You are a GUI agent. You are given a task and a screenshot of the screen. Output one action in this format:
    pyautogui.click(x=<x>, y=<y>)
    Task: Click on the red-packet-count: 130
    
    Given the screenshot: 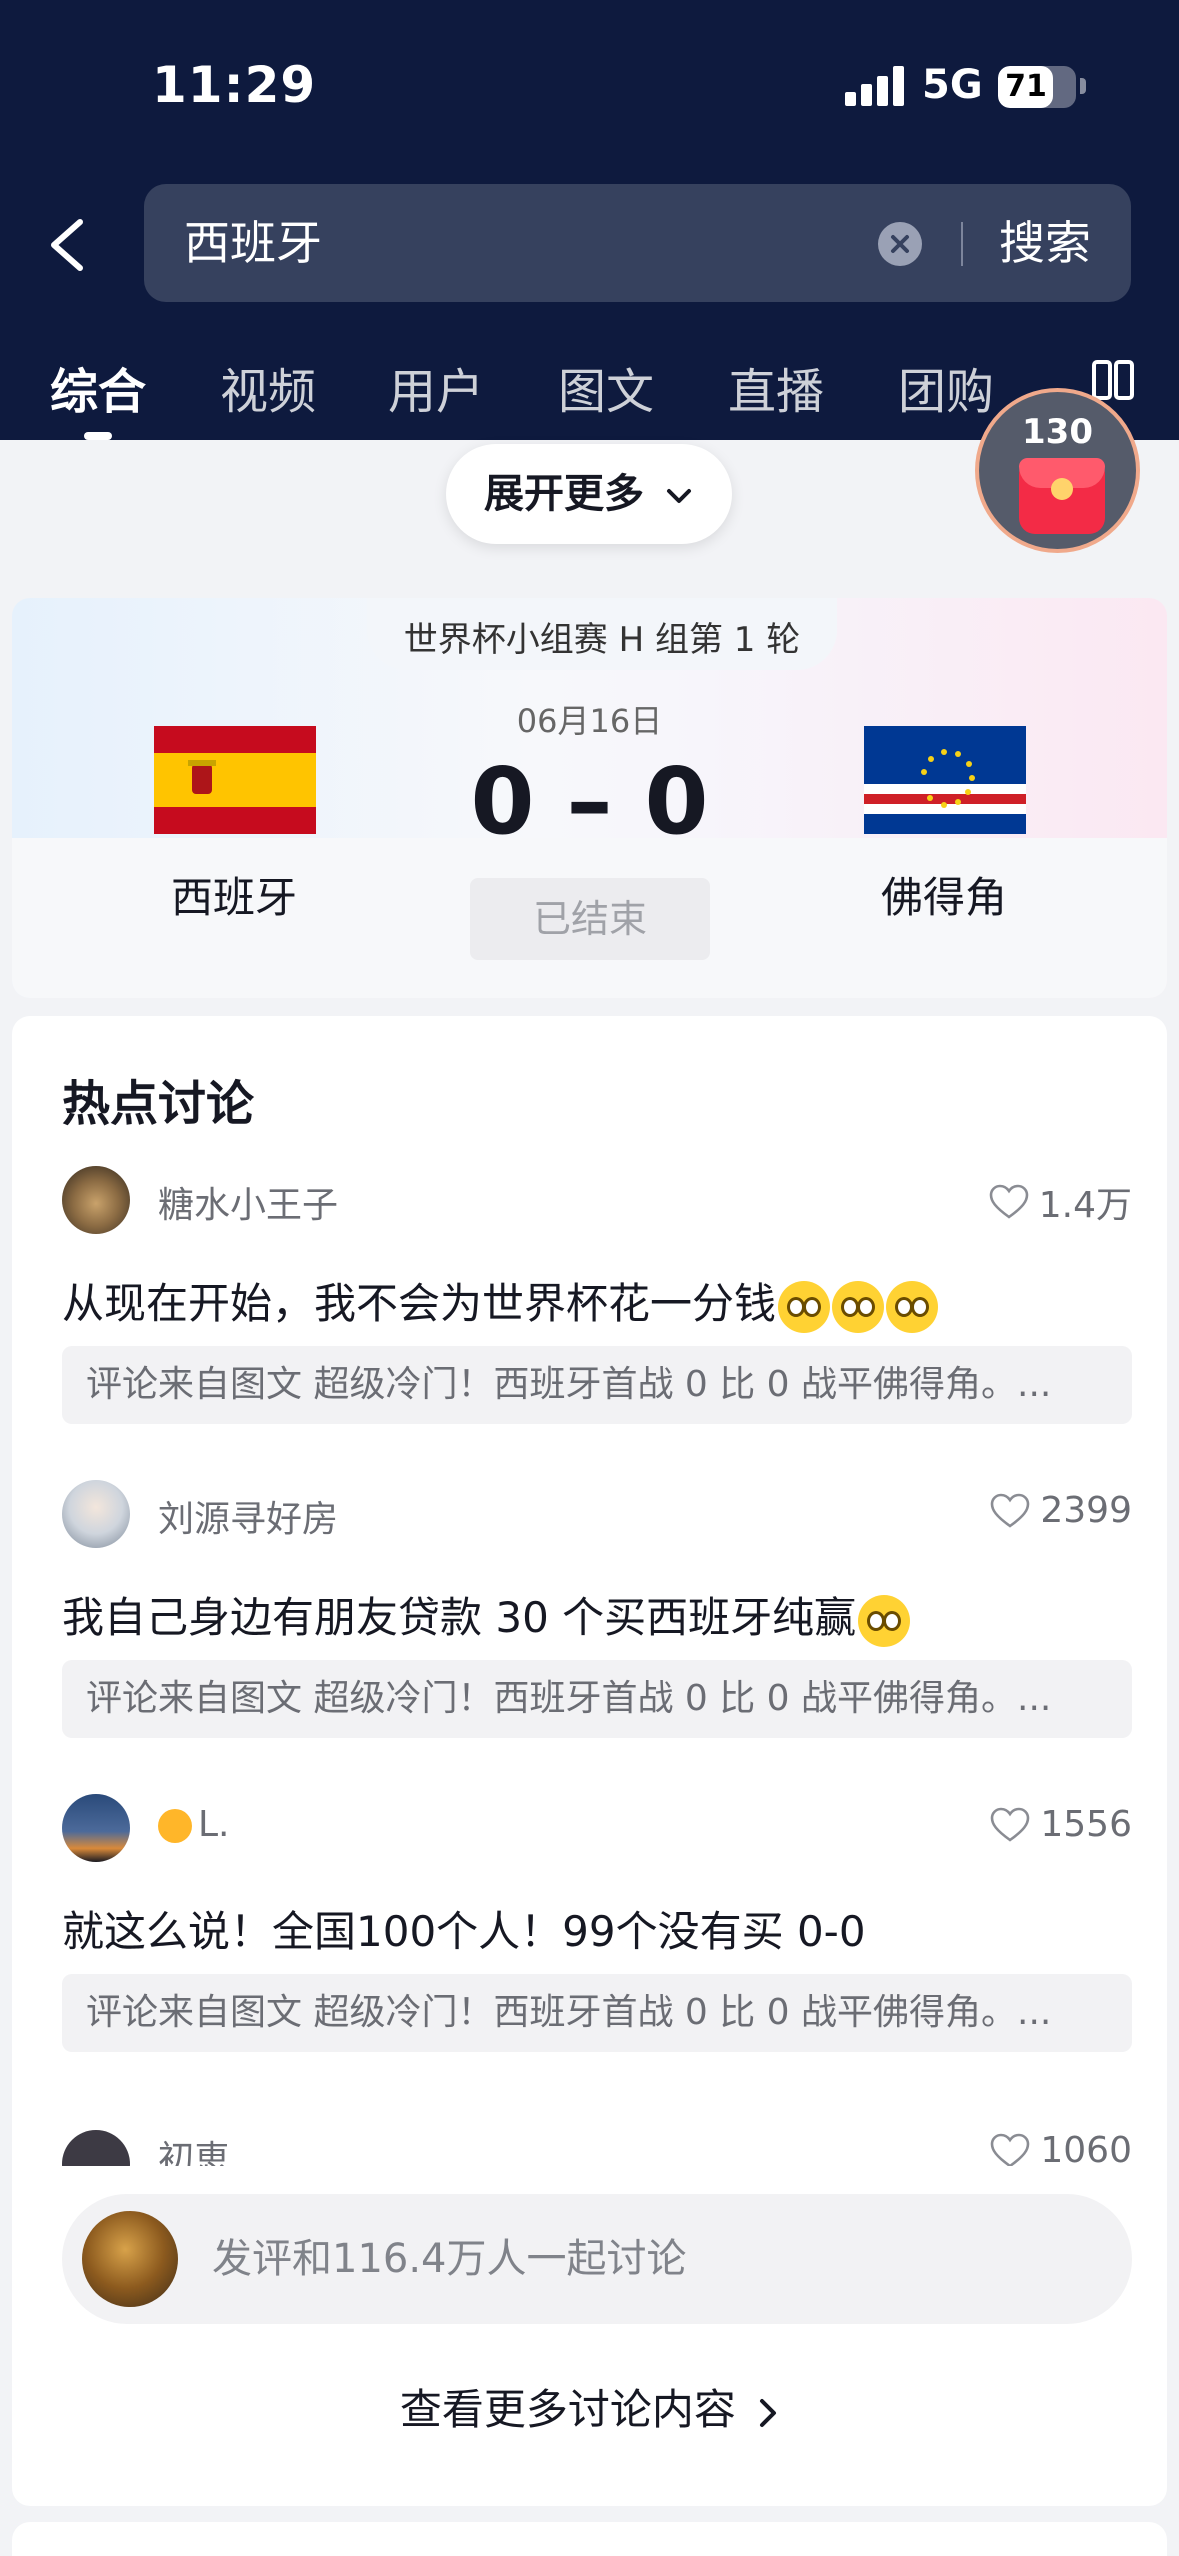 What is the action you would take?
    pyautogui.click(x=1057, y=432)
    